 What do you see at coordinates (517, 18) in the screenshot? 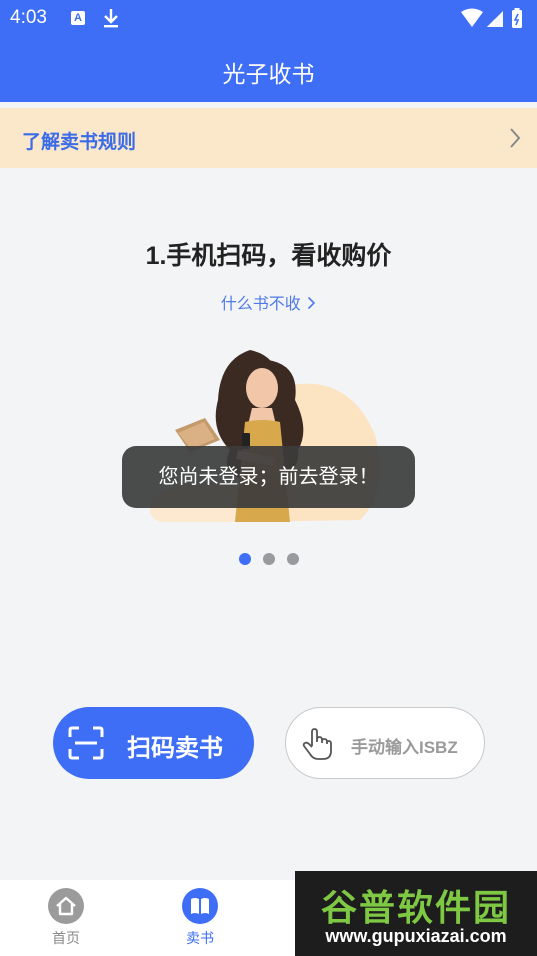
I see `battery-icon` at bounding box center [517, 18].